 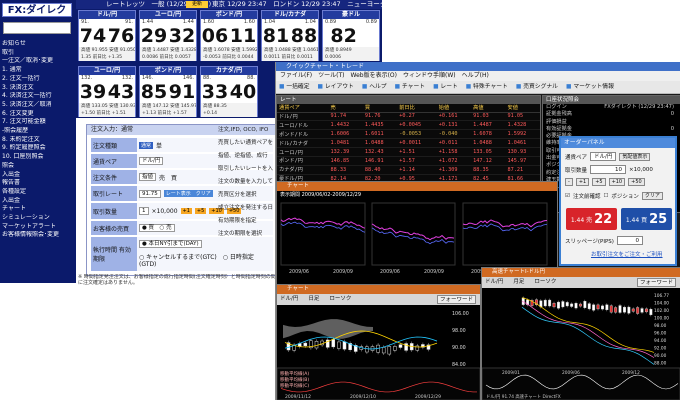 I want to click on panel-qty-adjust-button: +10, so click(x=617, y=182).